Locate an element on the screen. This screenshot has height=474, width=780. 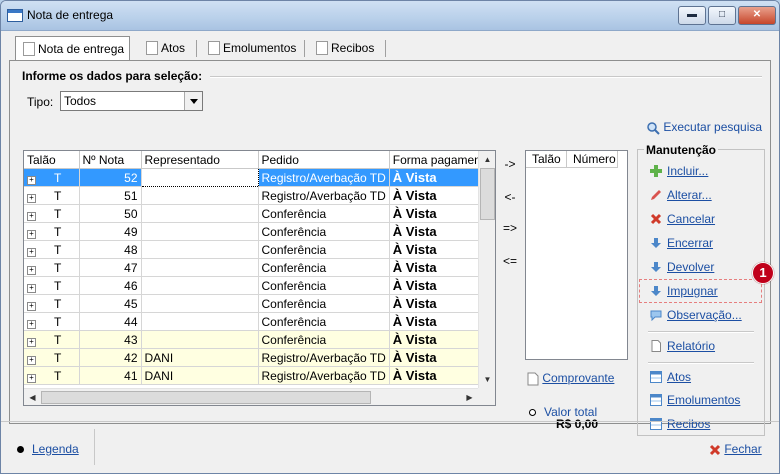
nota-cell: 48 is located at coordinates (110, 249).